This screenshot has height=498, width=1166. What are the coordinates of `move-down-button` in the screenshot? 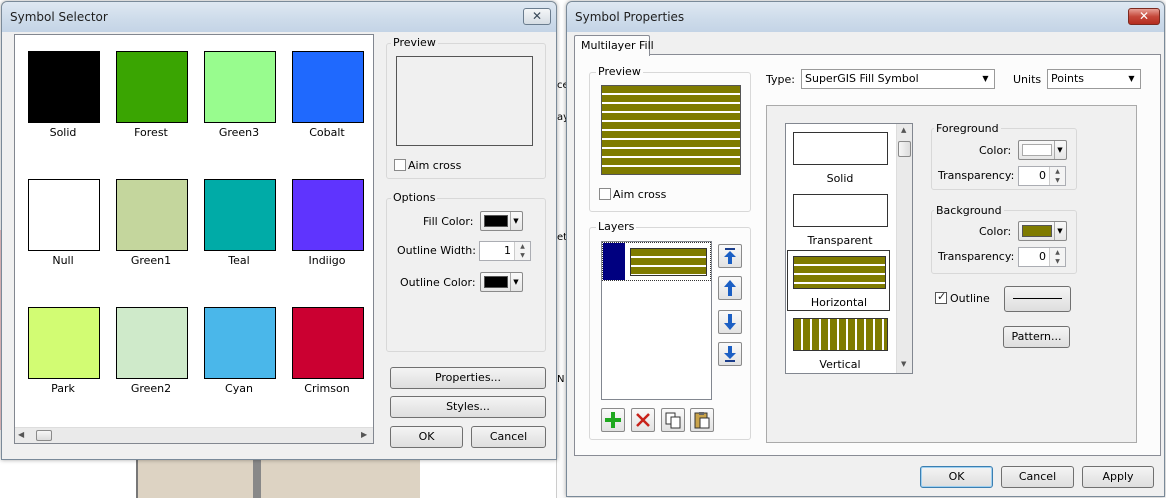 It's located at (730, 322).